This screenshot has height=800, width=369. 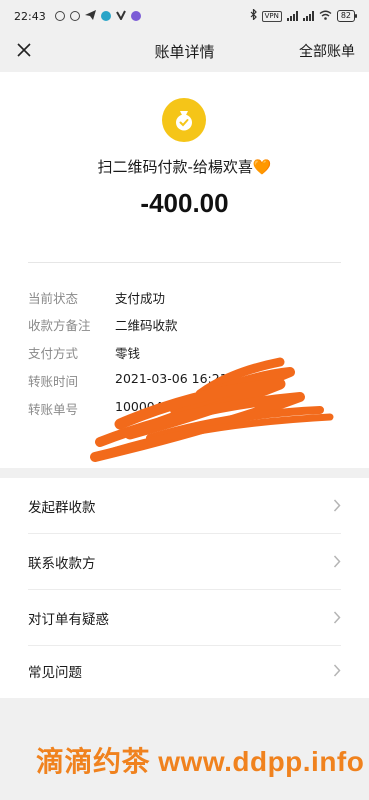 I want to click on detail-row-transfer-time: 转账时间 2021-03-06 16:21:1, so click(x=134, y=380).